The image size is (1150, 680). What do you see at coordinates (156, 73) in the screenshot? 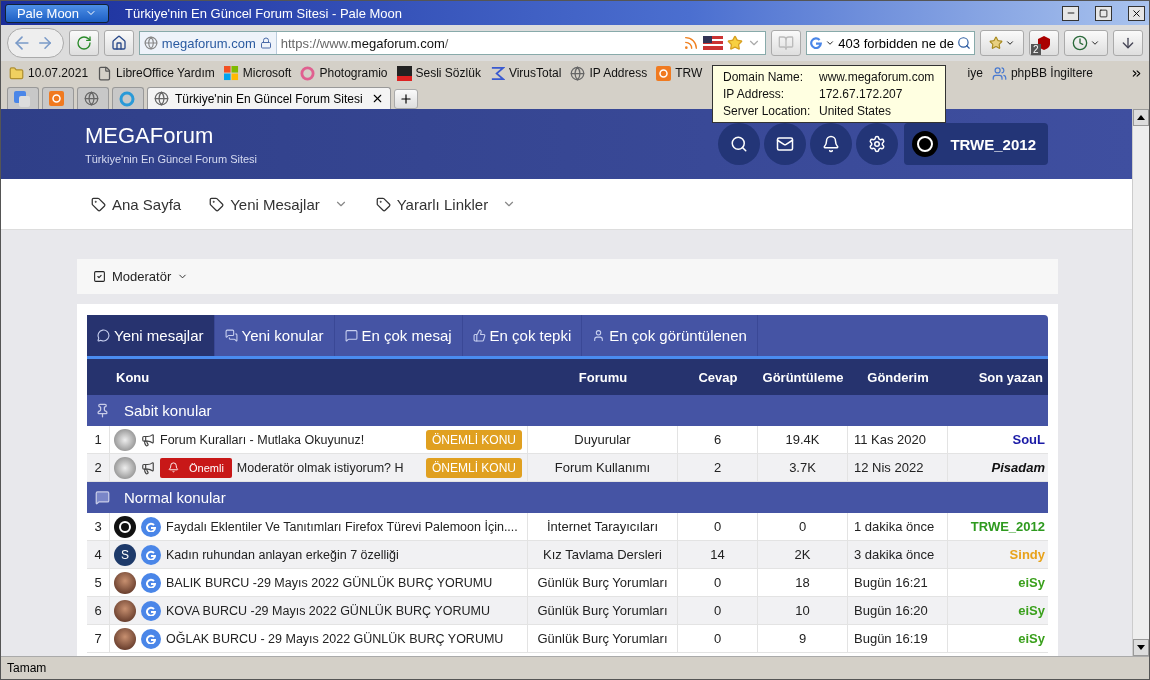
I see `bookmark: LibreOffice Yardım` at bounding box center [156, 73].